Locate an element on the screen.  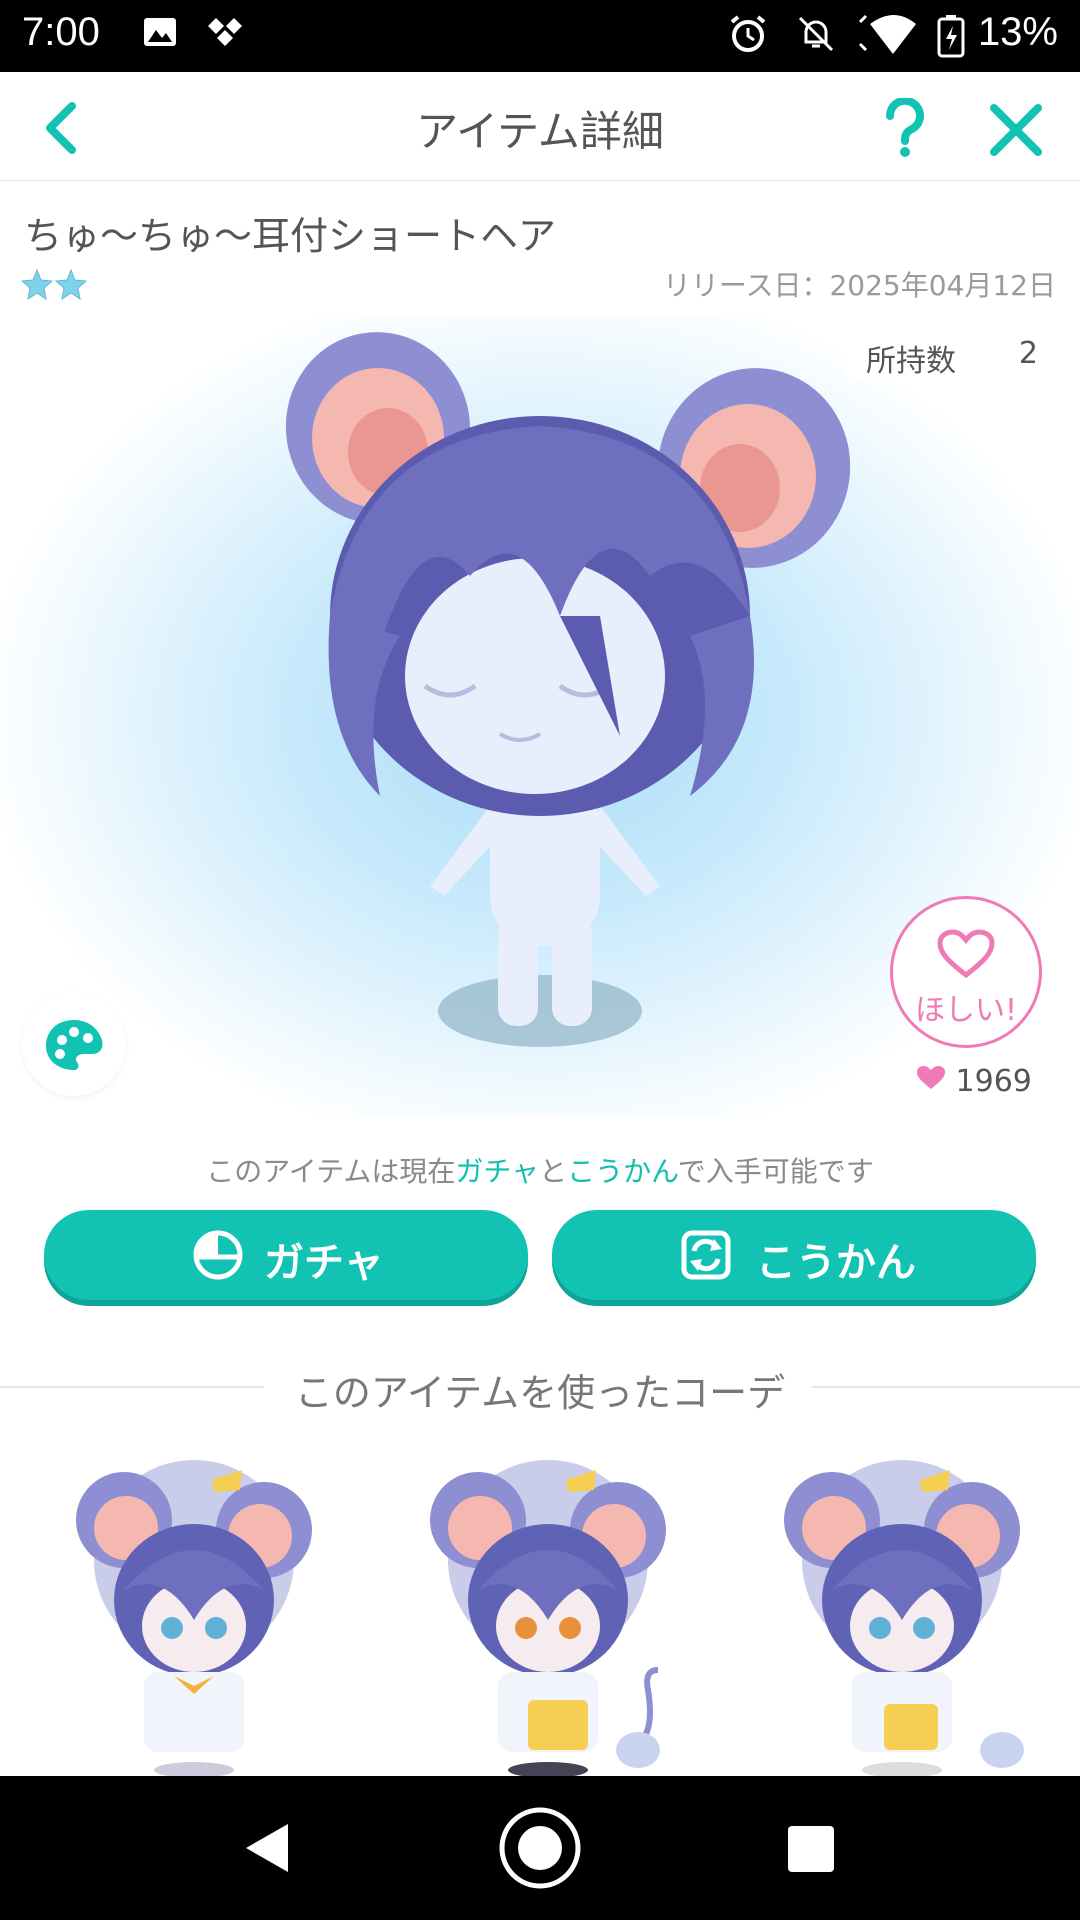
availability-text: このアイテムは現在ガチャとこうかんで入手可能です is located at coordinates (540, 1171).